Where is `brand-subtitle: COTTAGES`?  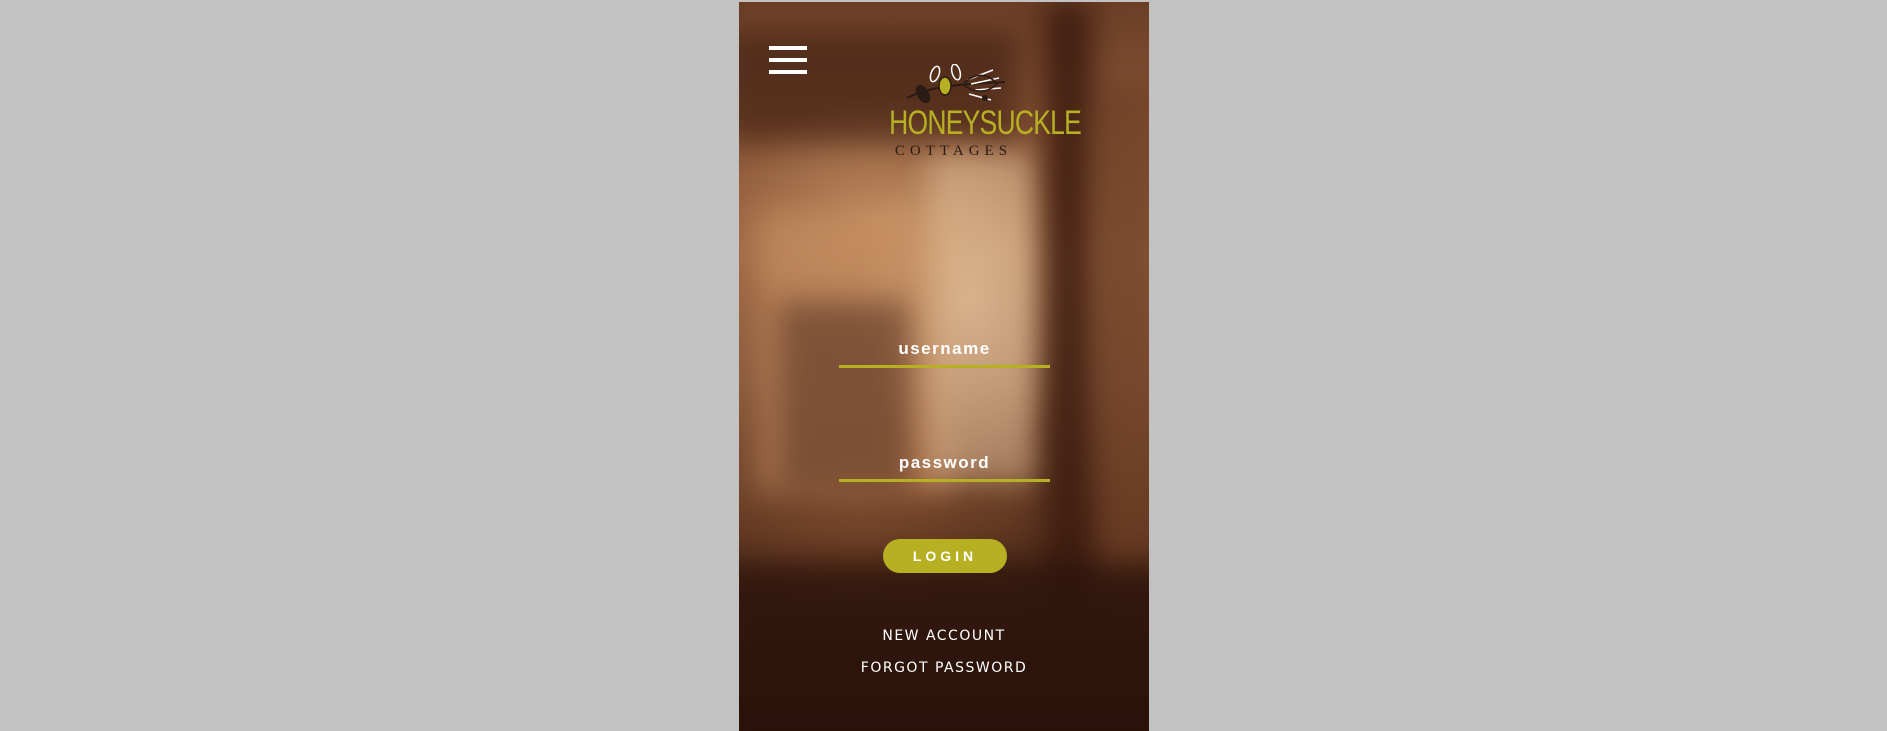 brand-subtitle: COTTAGES is located at coordinates (953, 151).